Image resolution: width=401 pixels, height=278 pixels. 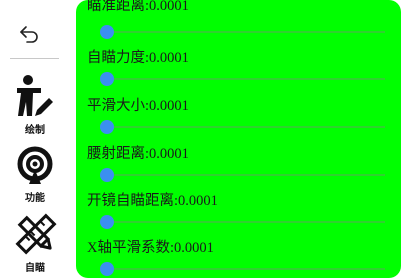 I want to click on setting-label: X轴平滑系数:0.0001, so click(x=150, y=248).